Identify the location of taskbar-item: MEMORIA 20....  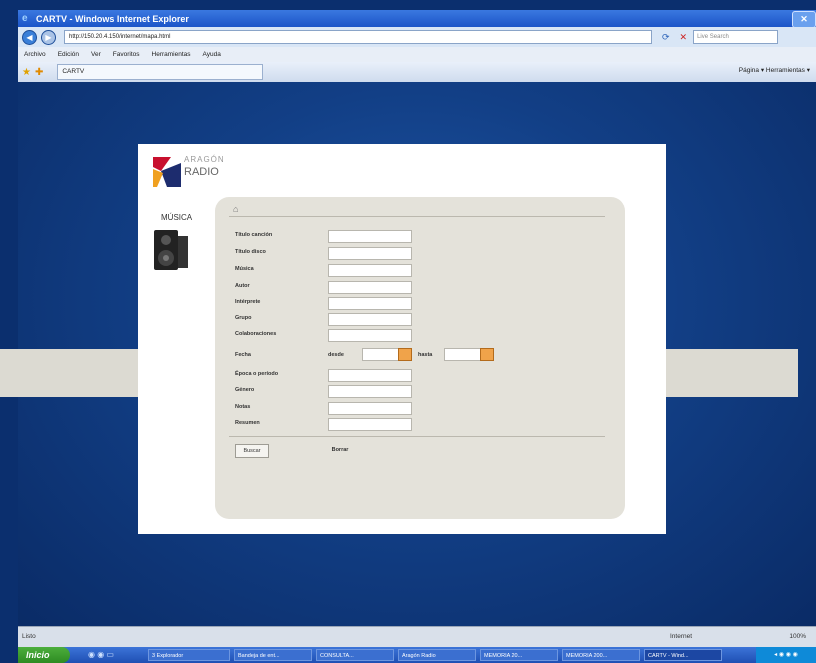
(519, 655).